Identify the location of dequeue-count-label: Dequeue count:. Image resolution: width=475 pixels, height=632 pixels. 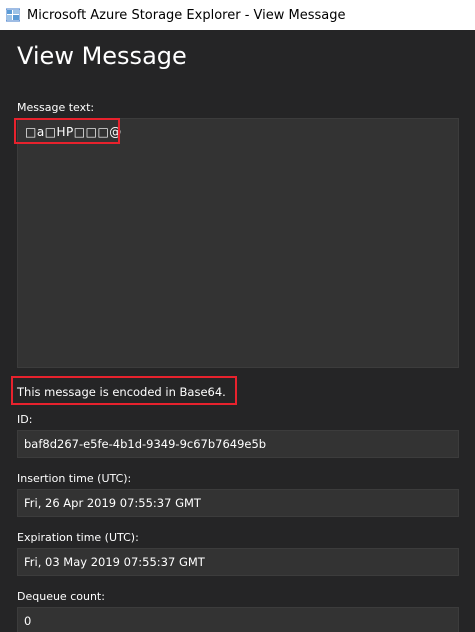
(61, 596).